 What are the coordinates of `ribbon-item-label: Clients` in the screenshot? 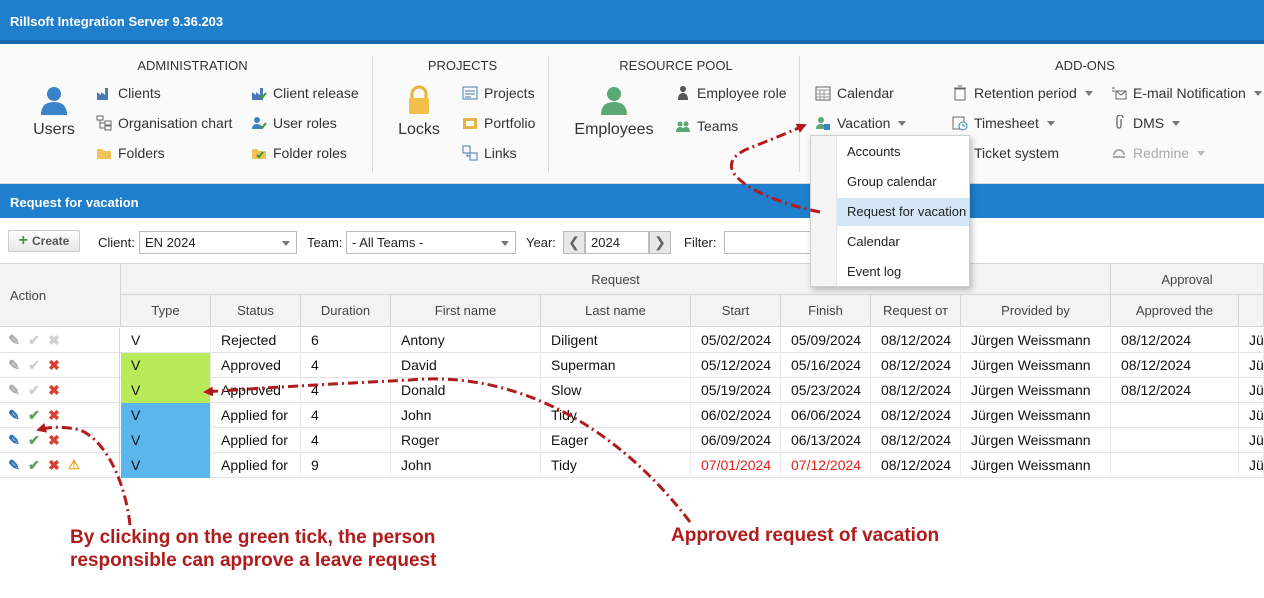 It's located at (139, 93).